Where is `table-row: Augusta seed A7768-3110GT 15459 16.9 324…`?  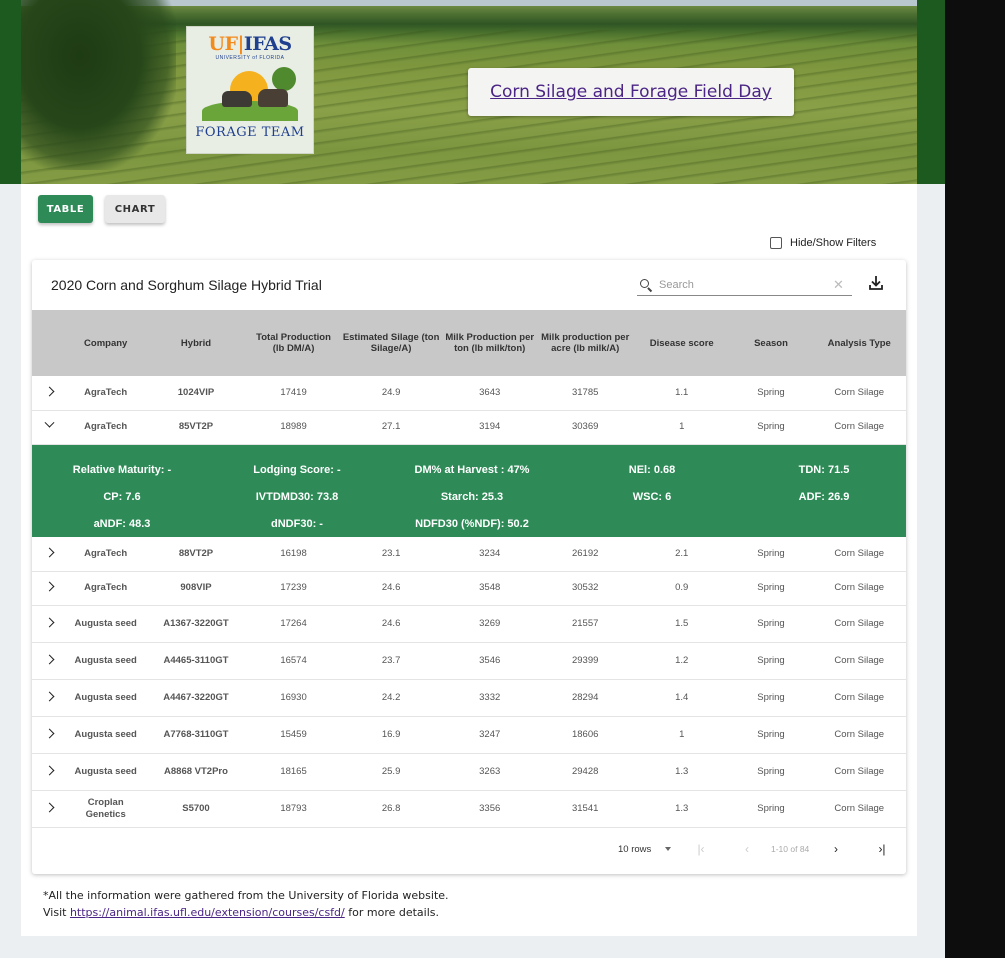
table-row: Augusta seed A7768-3110GT 15459 16.9 324… is located at coordinates (469, 735).